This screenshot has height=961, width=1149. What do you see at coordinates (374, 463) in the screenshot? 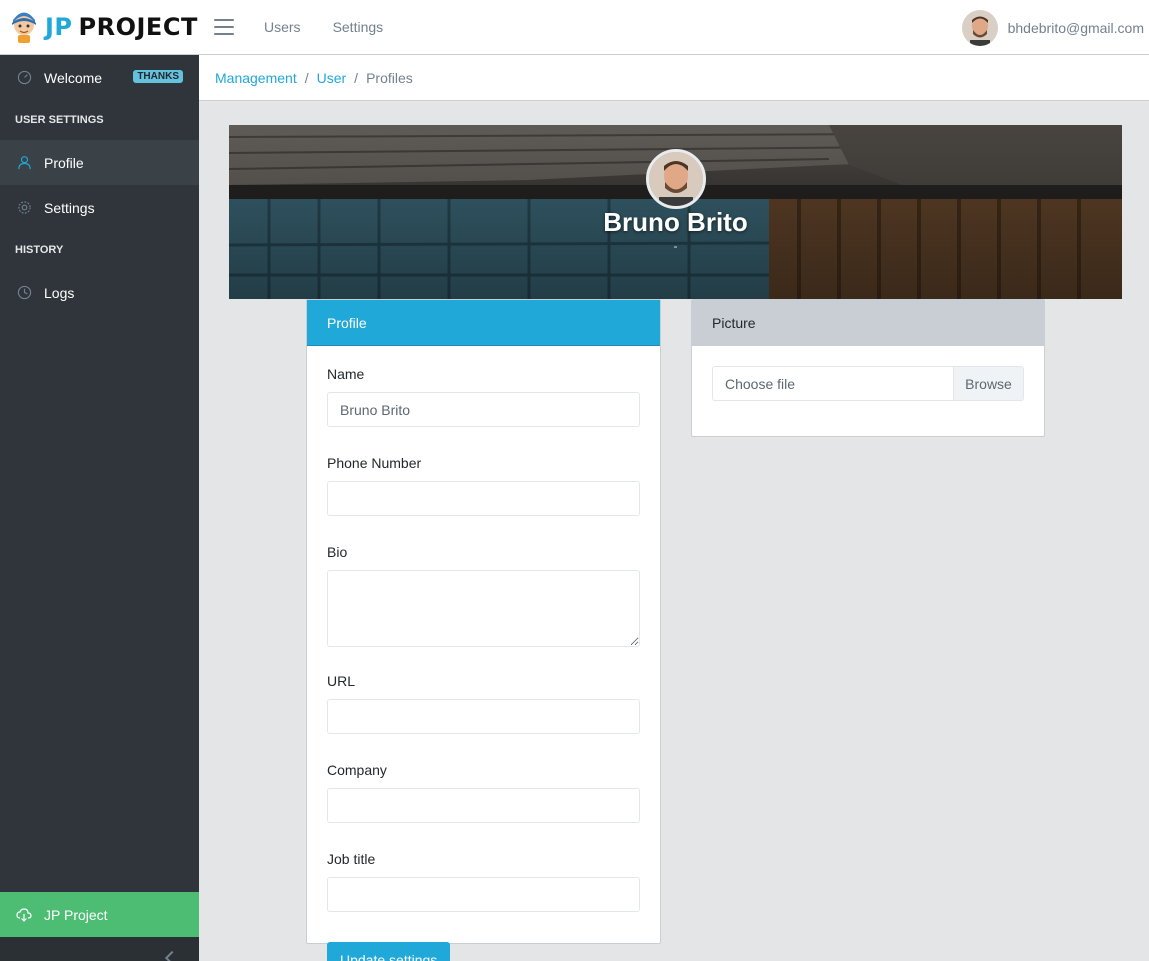
I see `phone-label: Phone Number` at bounding box center [374, 463].